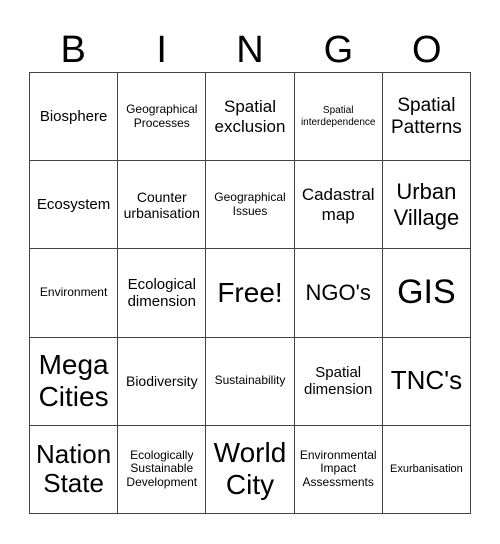 This screenshot has height=544, width=500. I want to click on bingo-cell: Exurbanisation, so click(426, 469).